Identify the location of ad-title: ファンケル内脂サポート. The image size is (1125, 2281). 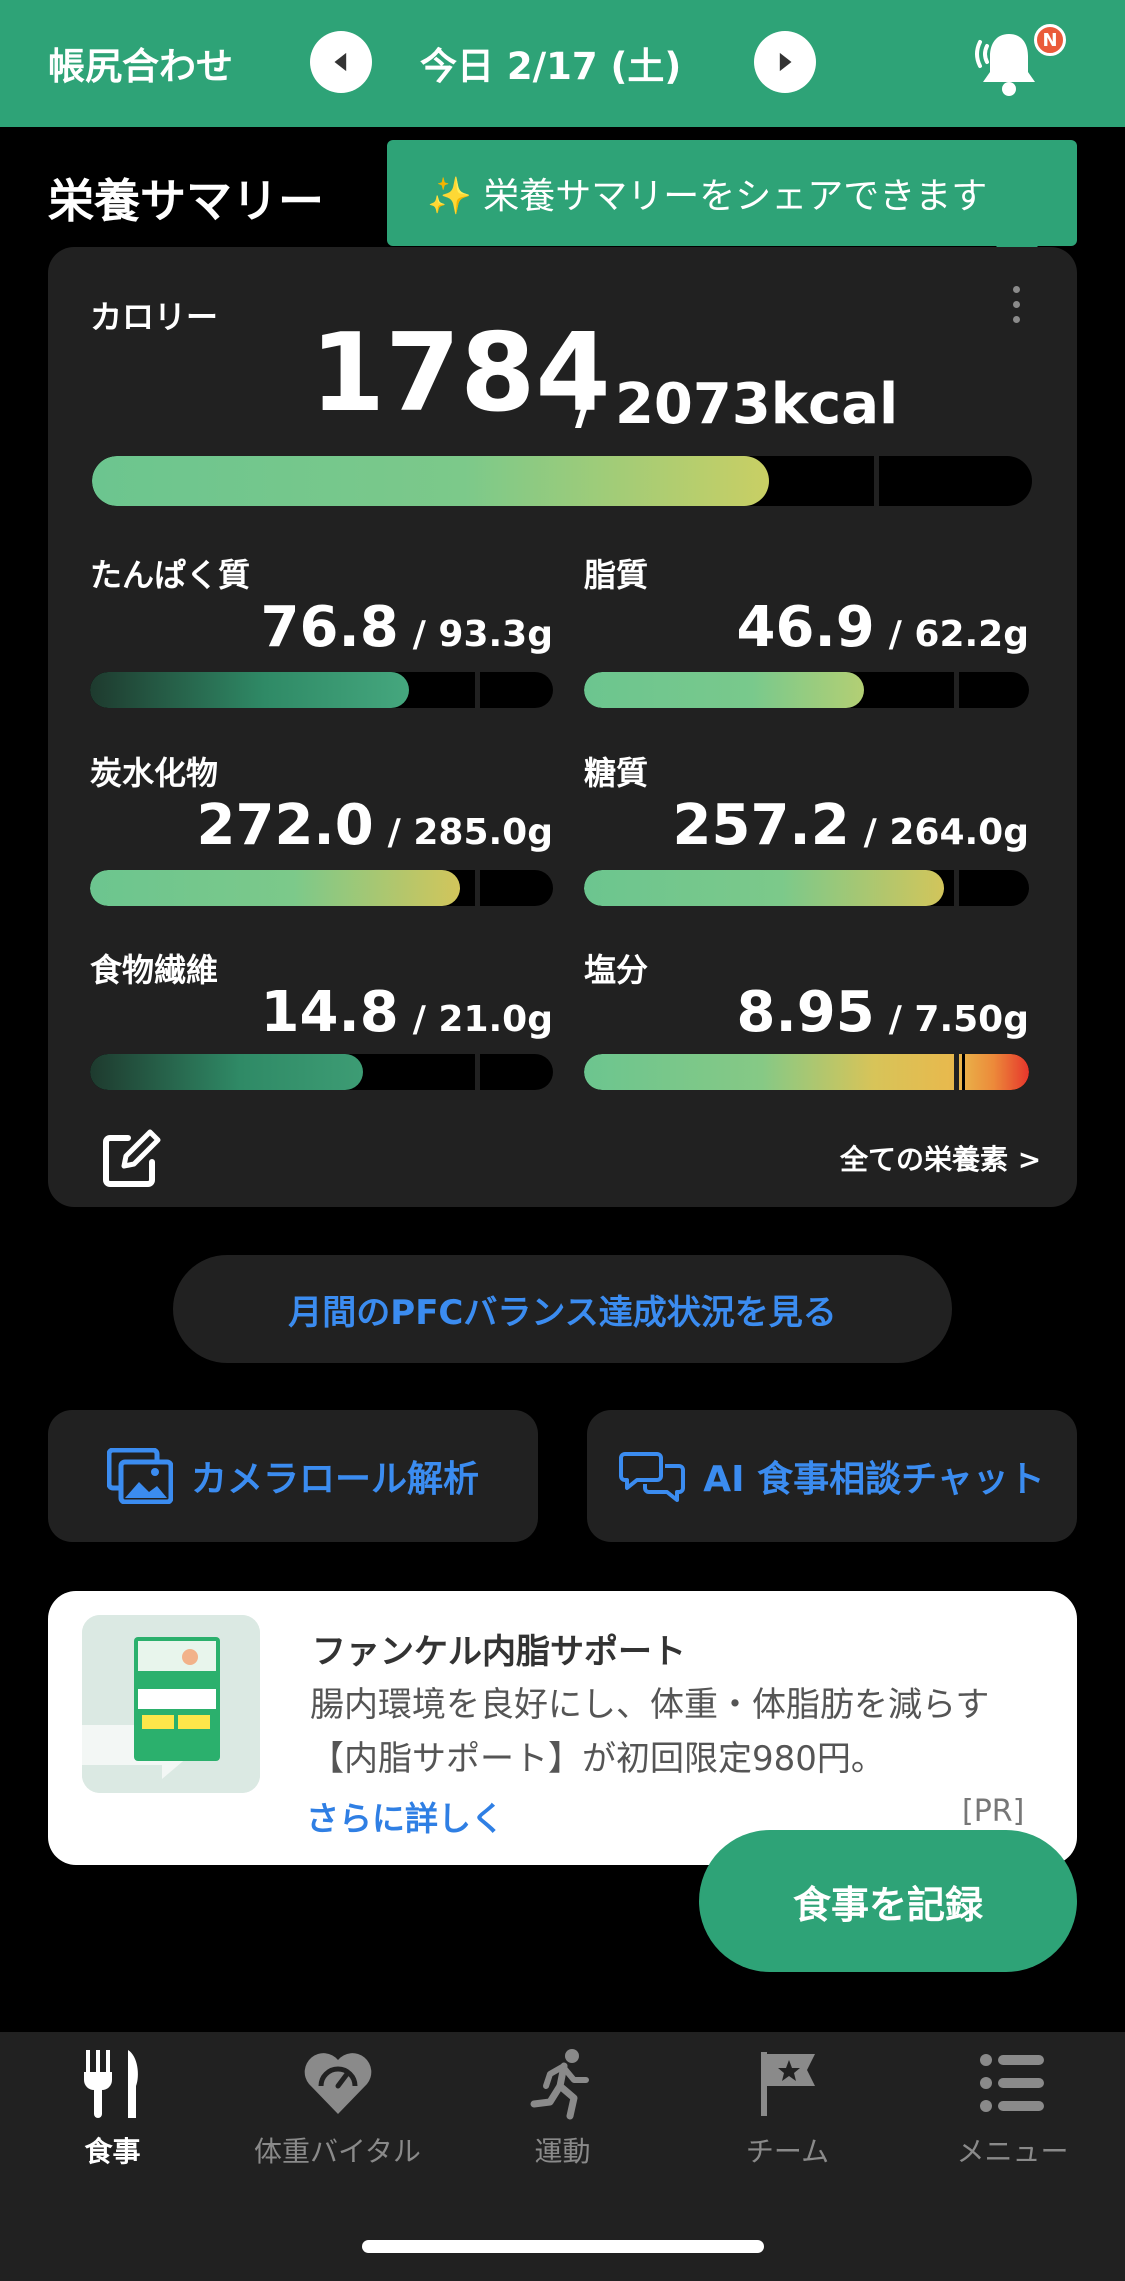
(499, 1652).